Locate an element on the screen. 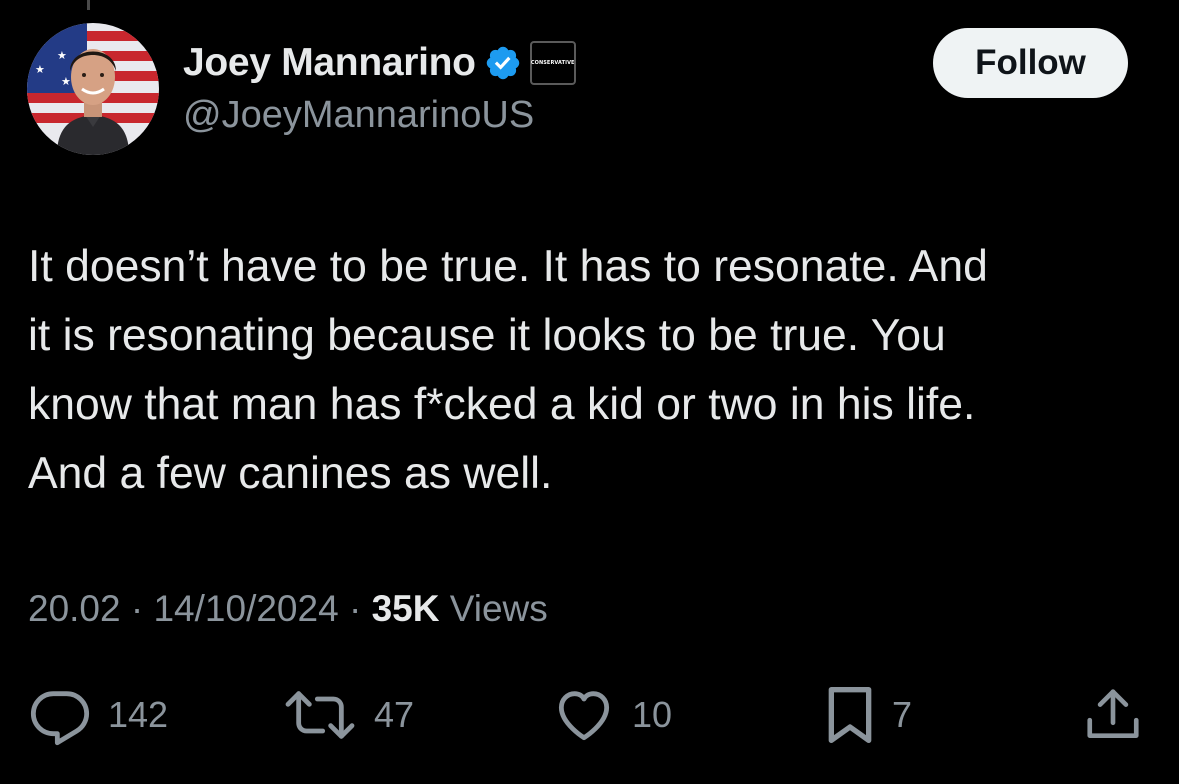 This screenshot has height=784, width=1179. author-handle: @JoeyMannarinoUS is located at coordinates (358, 115).